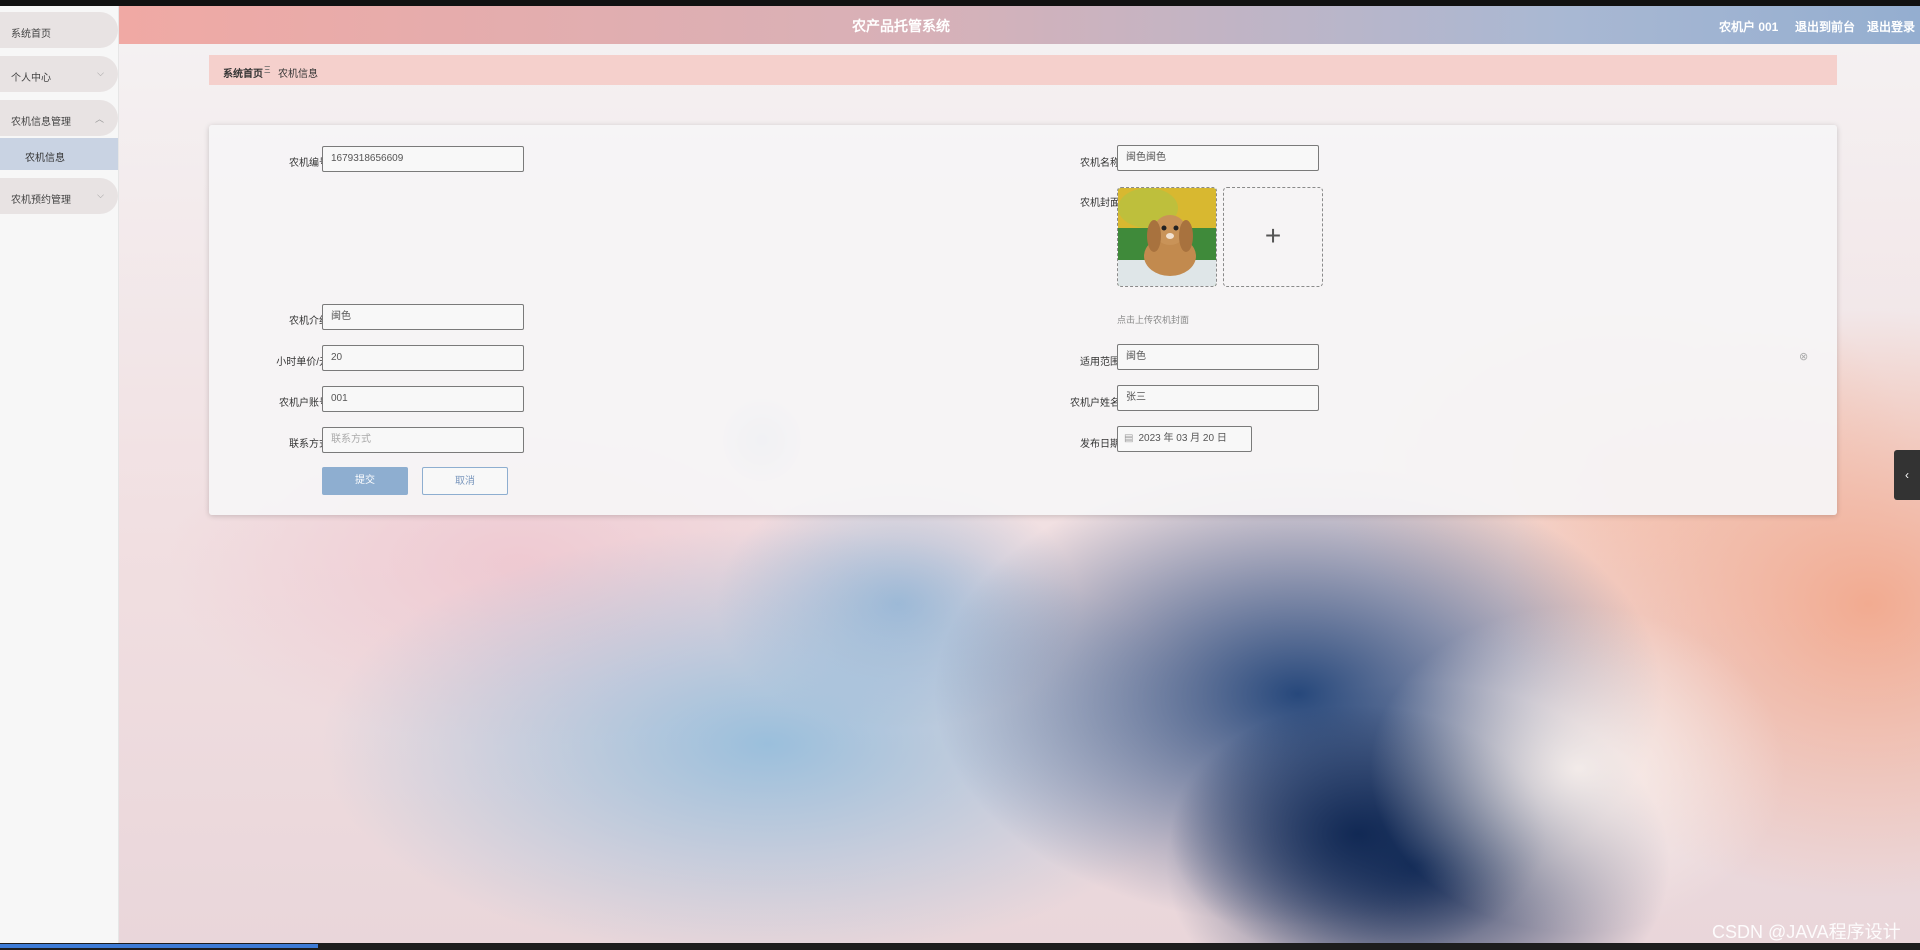 This screenshot has height=950, width=1920. Describe the element at coordinates (1218, 158) in the screenshot. I see `machine-name-input: 闽色闽色` at that location.